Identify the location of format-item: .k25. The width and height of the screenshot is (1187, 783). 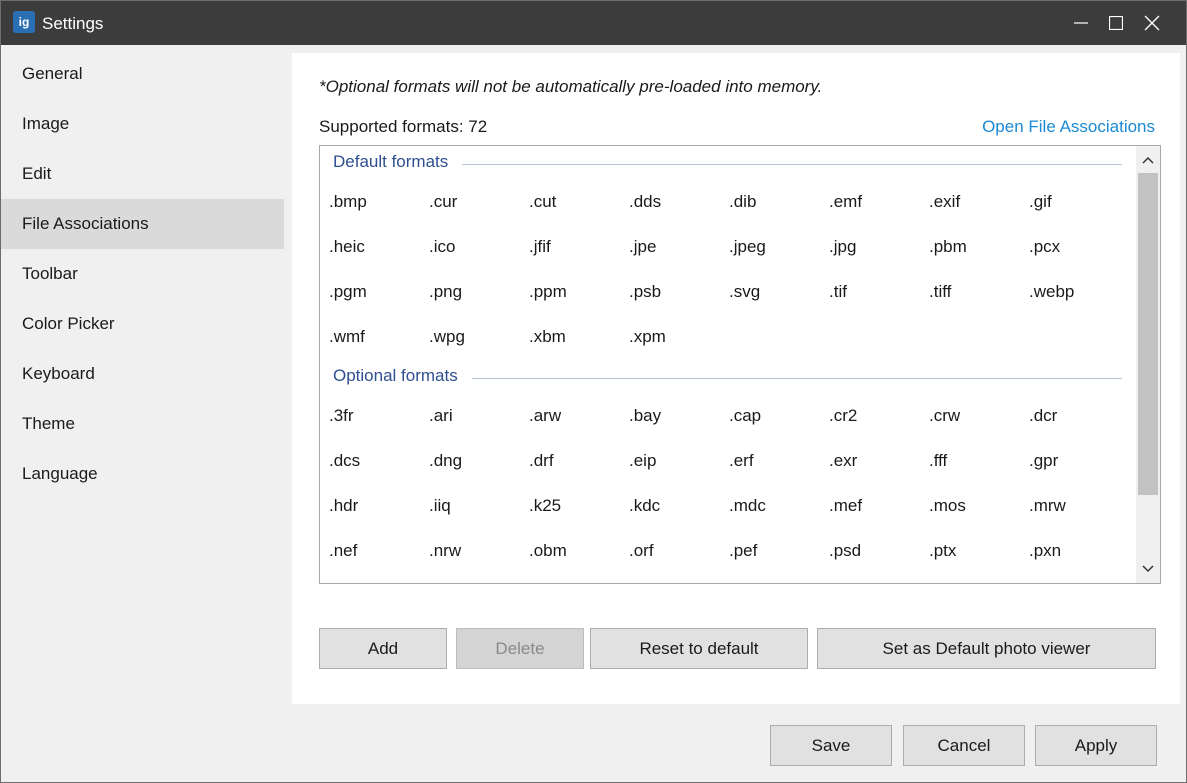
(545, 506).